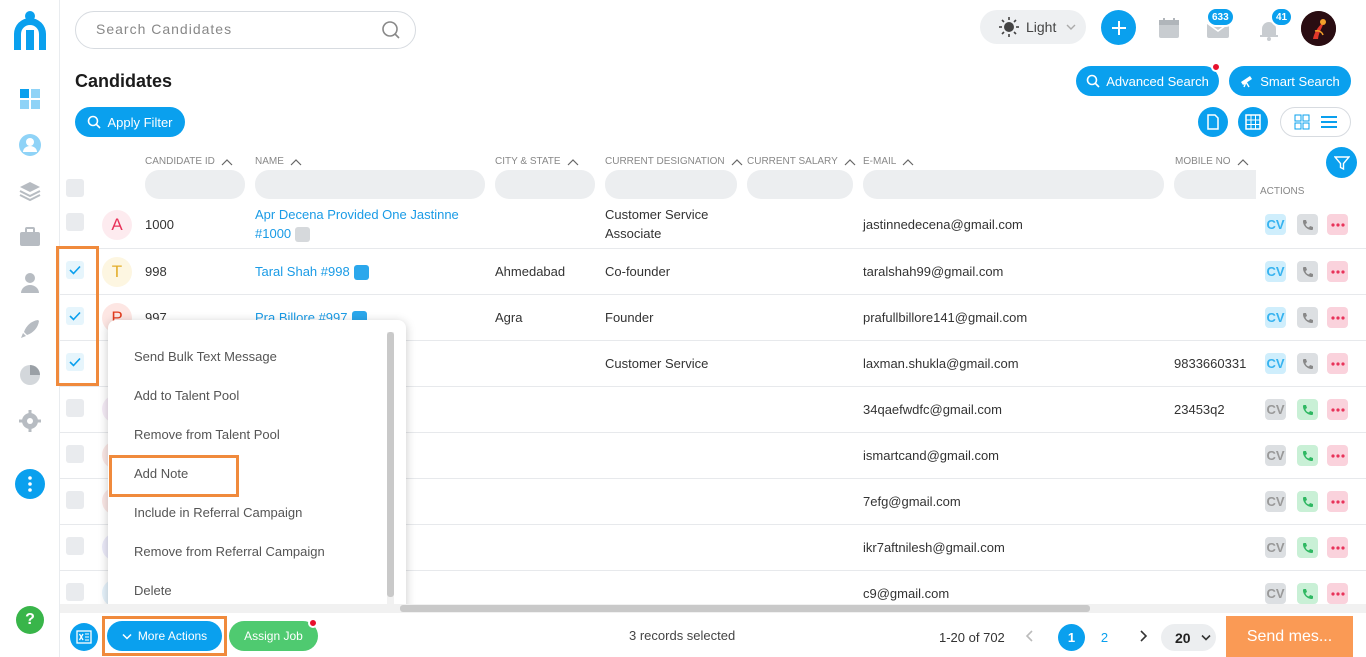 This screenshot has height=657, width=1366. Describe the element at coordinates (745, 608) in the screenshot. I see `scrollbar-thumb` at that location.